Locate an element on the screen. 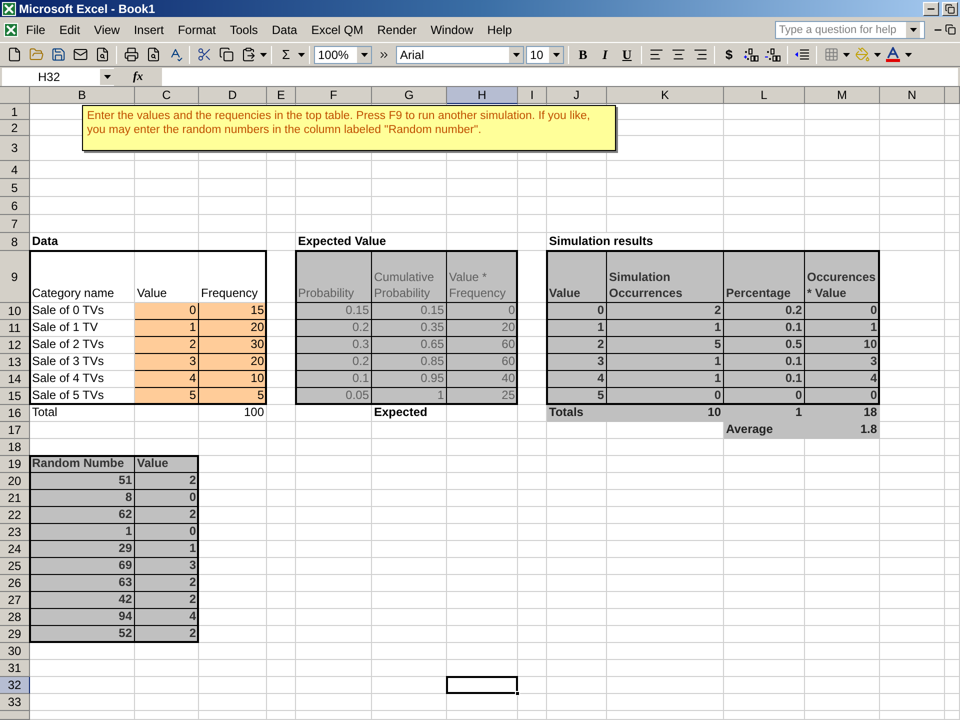 The height and width of the screenshot is (720, 960). select-all-corner is located at coordinates (15, 95).